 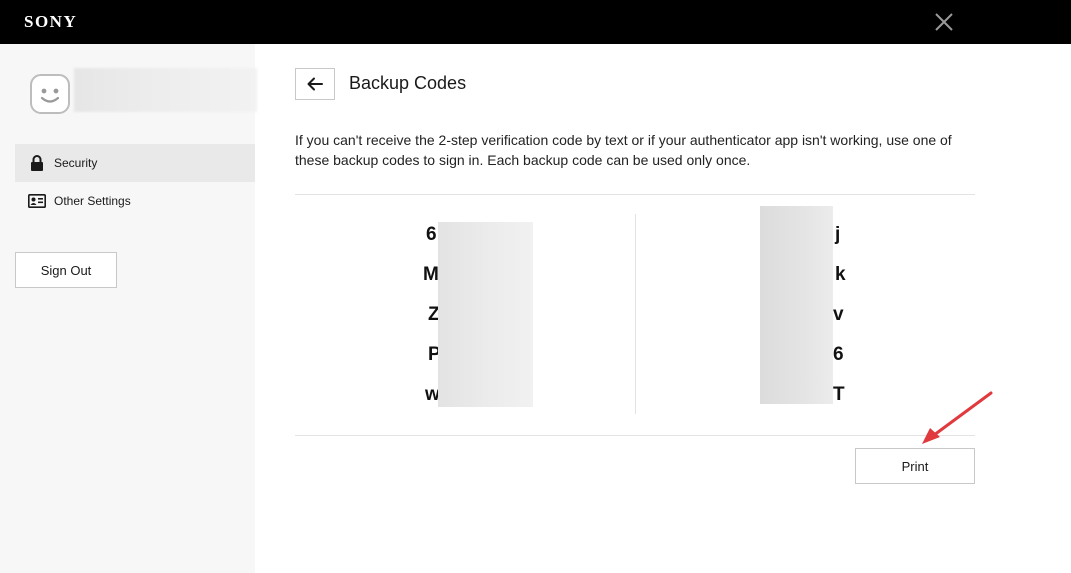 What do you see at coordinates (135, 201) in the screenshot?
I see `sidebar-item-other-settings: Other Settings` at bounding box center [135, 201].